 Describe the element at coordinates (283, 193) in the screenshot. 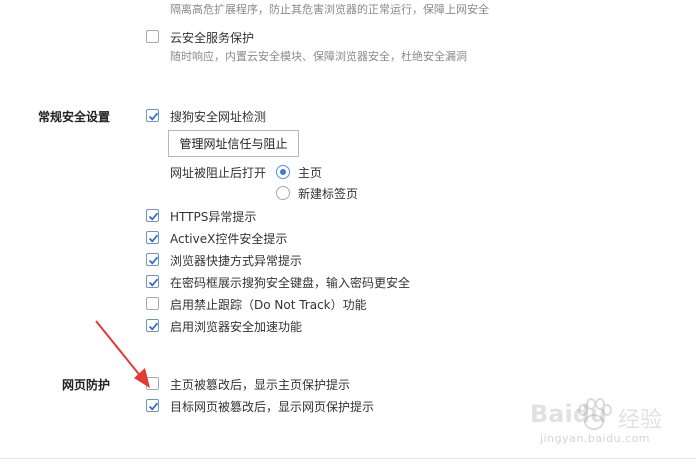

I see `radio-new-tab` at that location.